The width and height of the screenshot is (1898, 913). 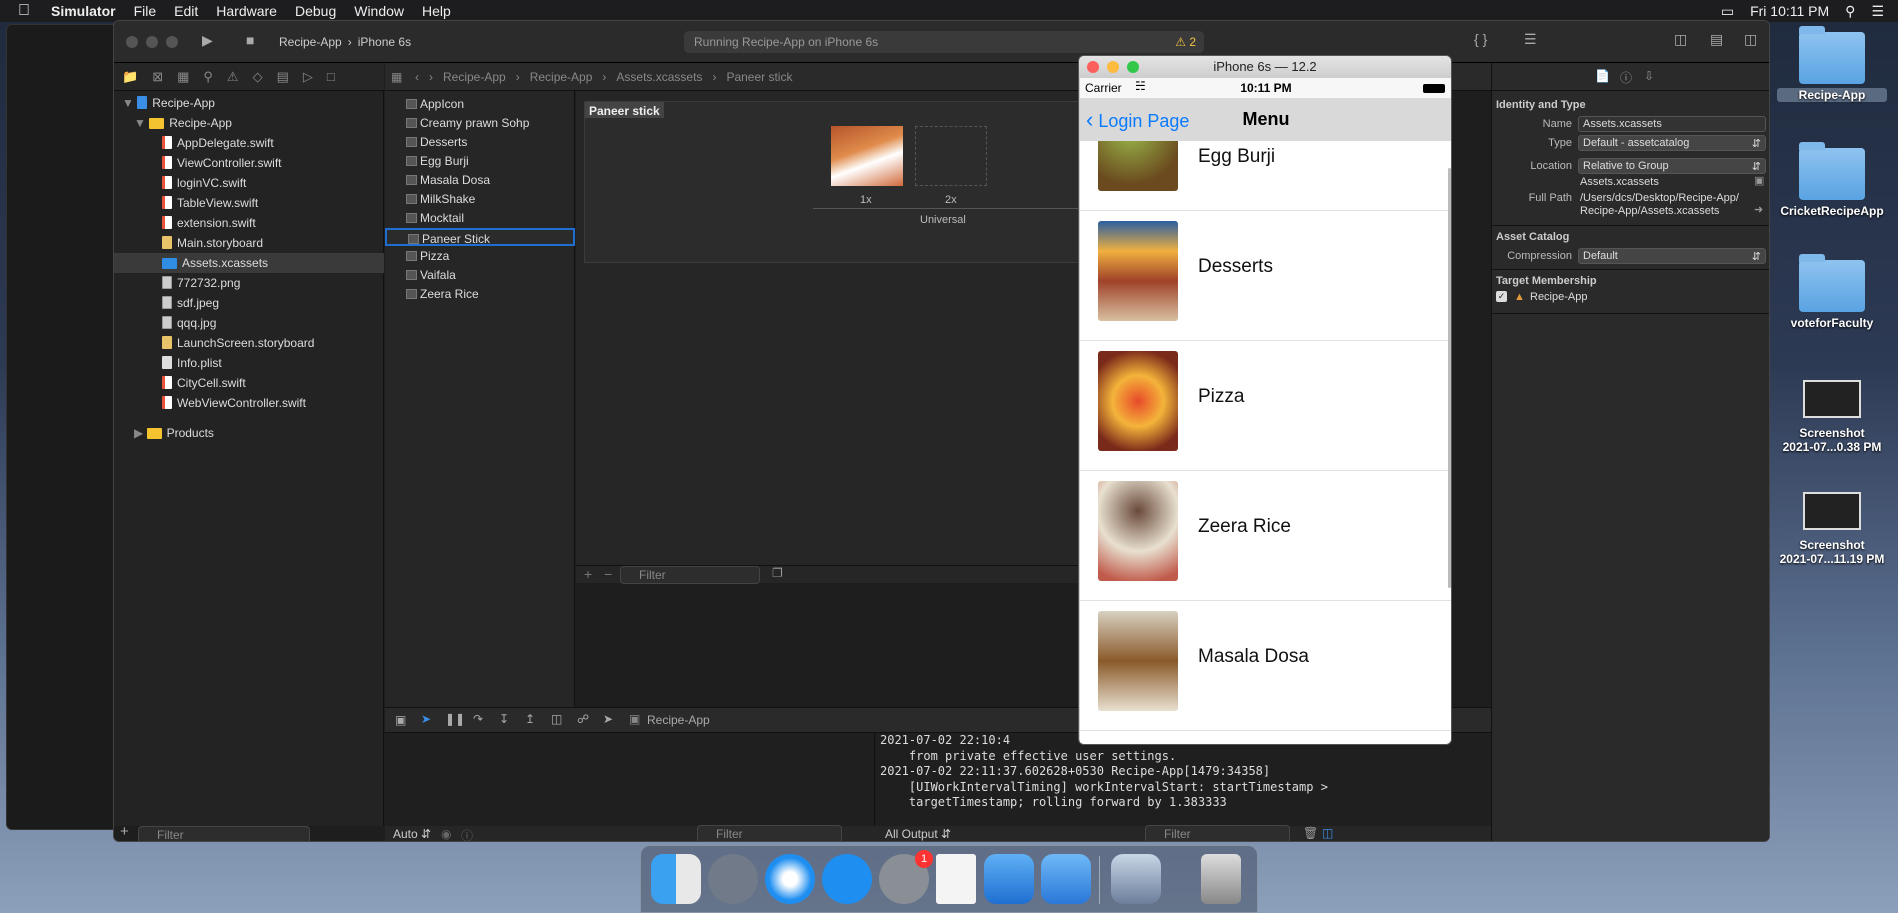 What do you see at coordinates (480, 180) in the screenshot?
I see `asset-item: Masala Dosa` at bounding box center [480, 180].